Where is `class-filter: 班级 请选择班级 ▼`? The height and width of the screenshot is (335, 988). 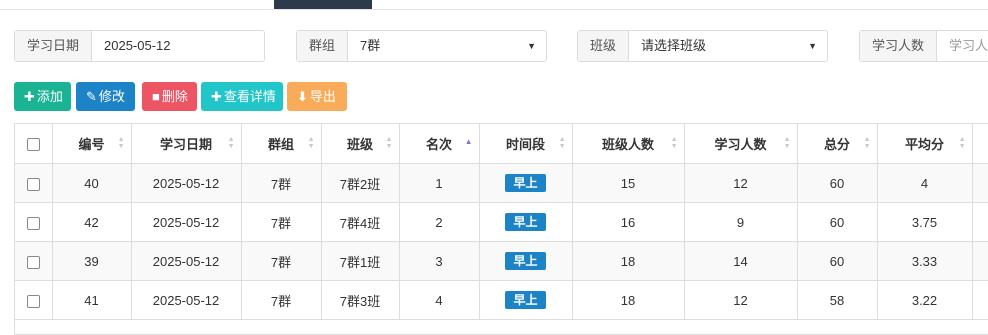 class-filter: 班级 请选择班级 ▼ is located at coordinates (702, 46).